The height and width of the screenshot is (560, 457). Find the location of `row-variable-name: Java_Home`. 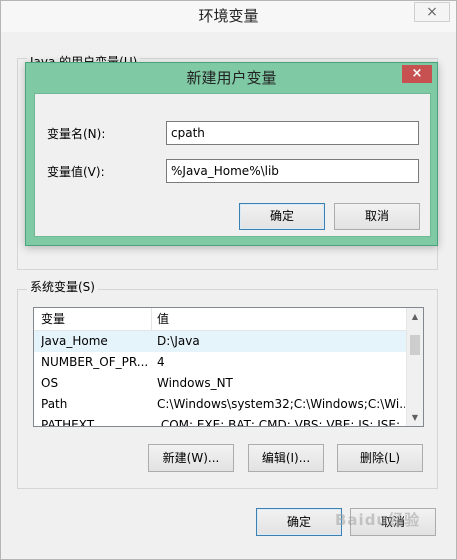

row-variable-name: Java_Home is located at coordinates (74, 341).